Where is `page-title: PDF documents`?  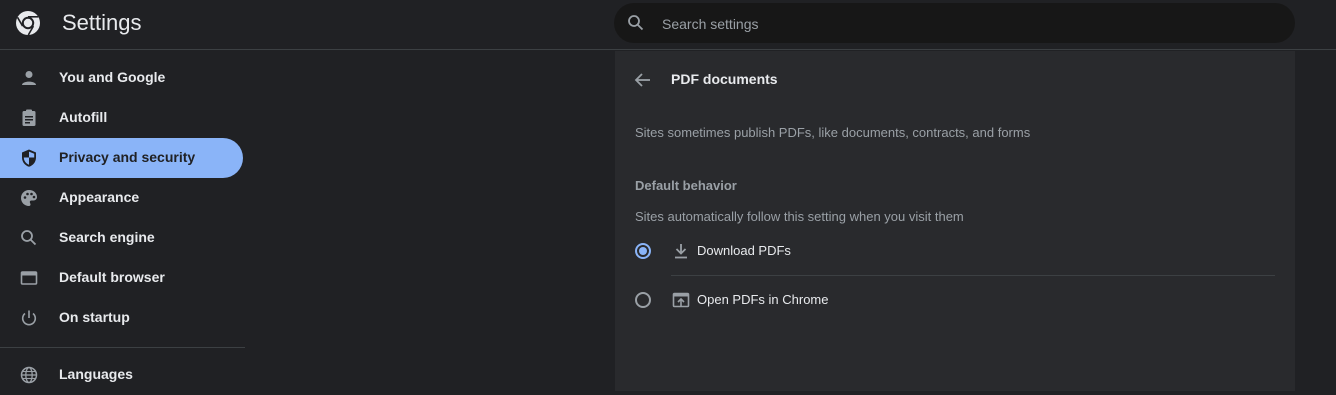
page-title: PDF documents is located at coordinates (724, 79).